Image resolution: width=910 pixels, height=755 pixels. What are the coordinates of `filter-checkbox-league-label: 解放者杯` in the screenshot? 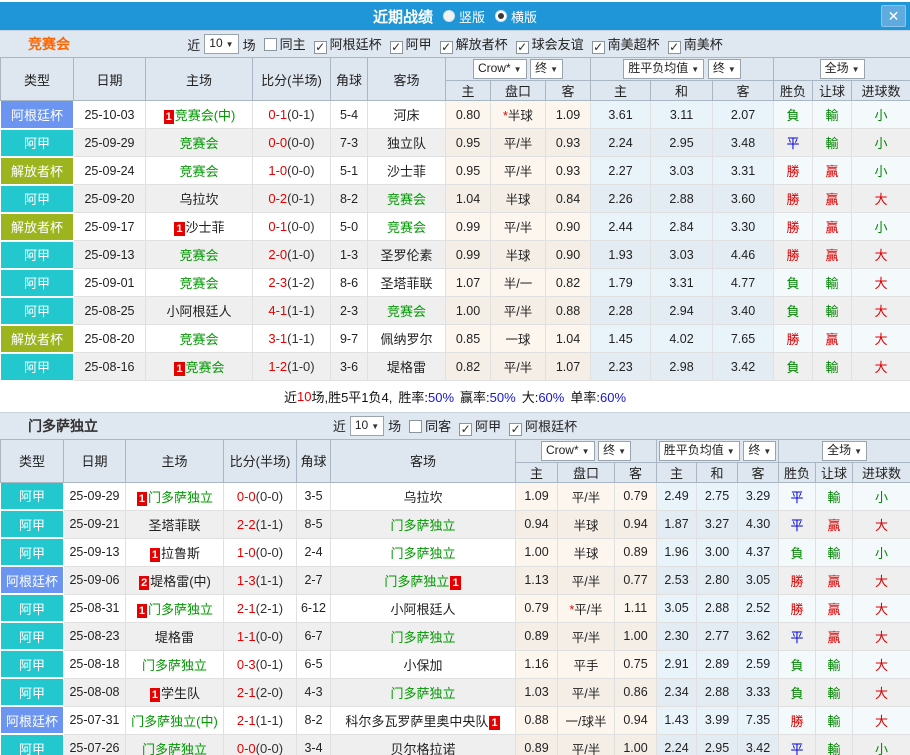 It's located at (482, 44).